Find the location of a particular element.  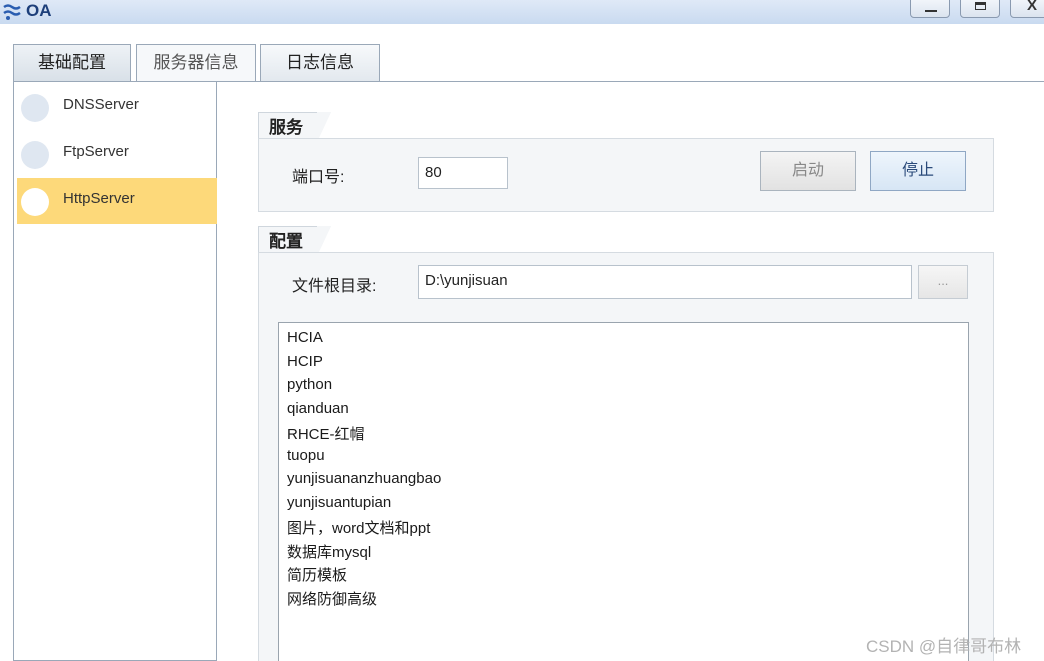

list-item: tuopu is located at coordinates (306, 455).